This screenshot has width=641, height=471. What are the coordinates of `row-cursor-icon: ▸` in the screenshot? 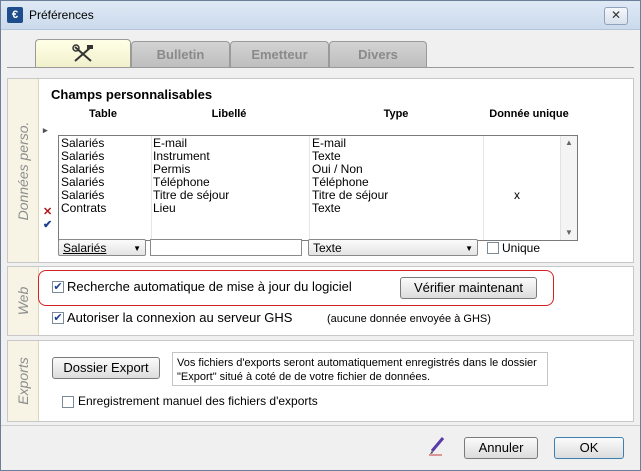 It's located at (45, 130).